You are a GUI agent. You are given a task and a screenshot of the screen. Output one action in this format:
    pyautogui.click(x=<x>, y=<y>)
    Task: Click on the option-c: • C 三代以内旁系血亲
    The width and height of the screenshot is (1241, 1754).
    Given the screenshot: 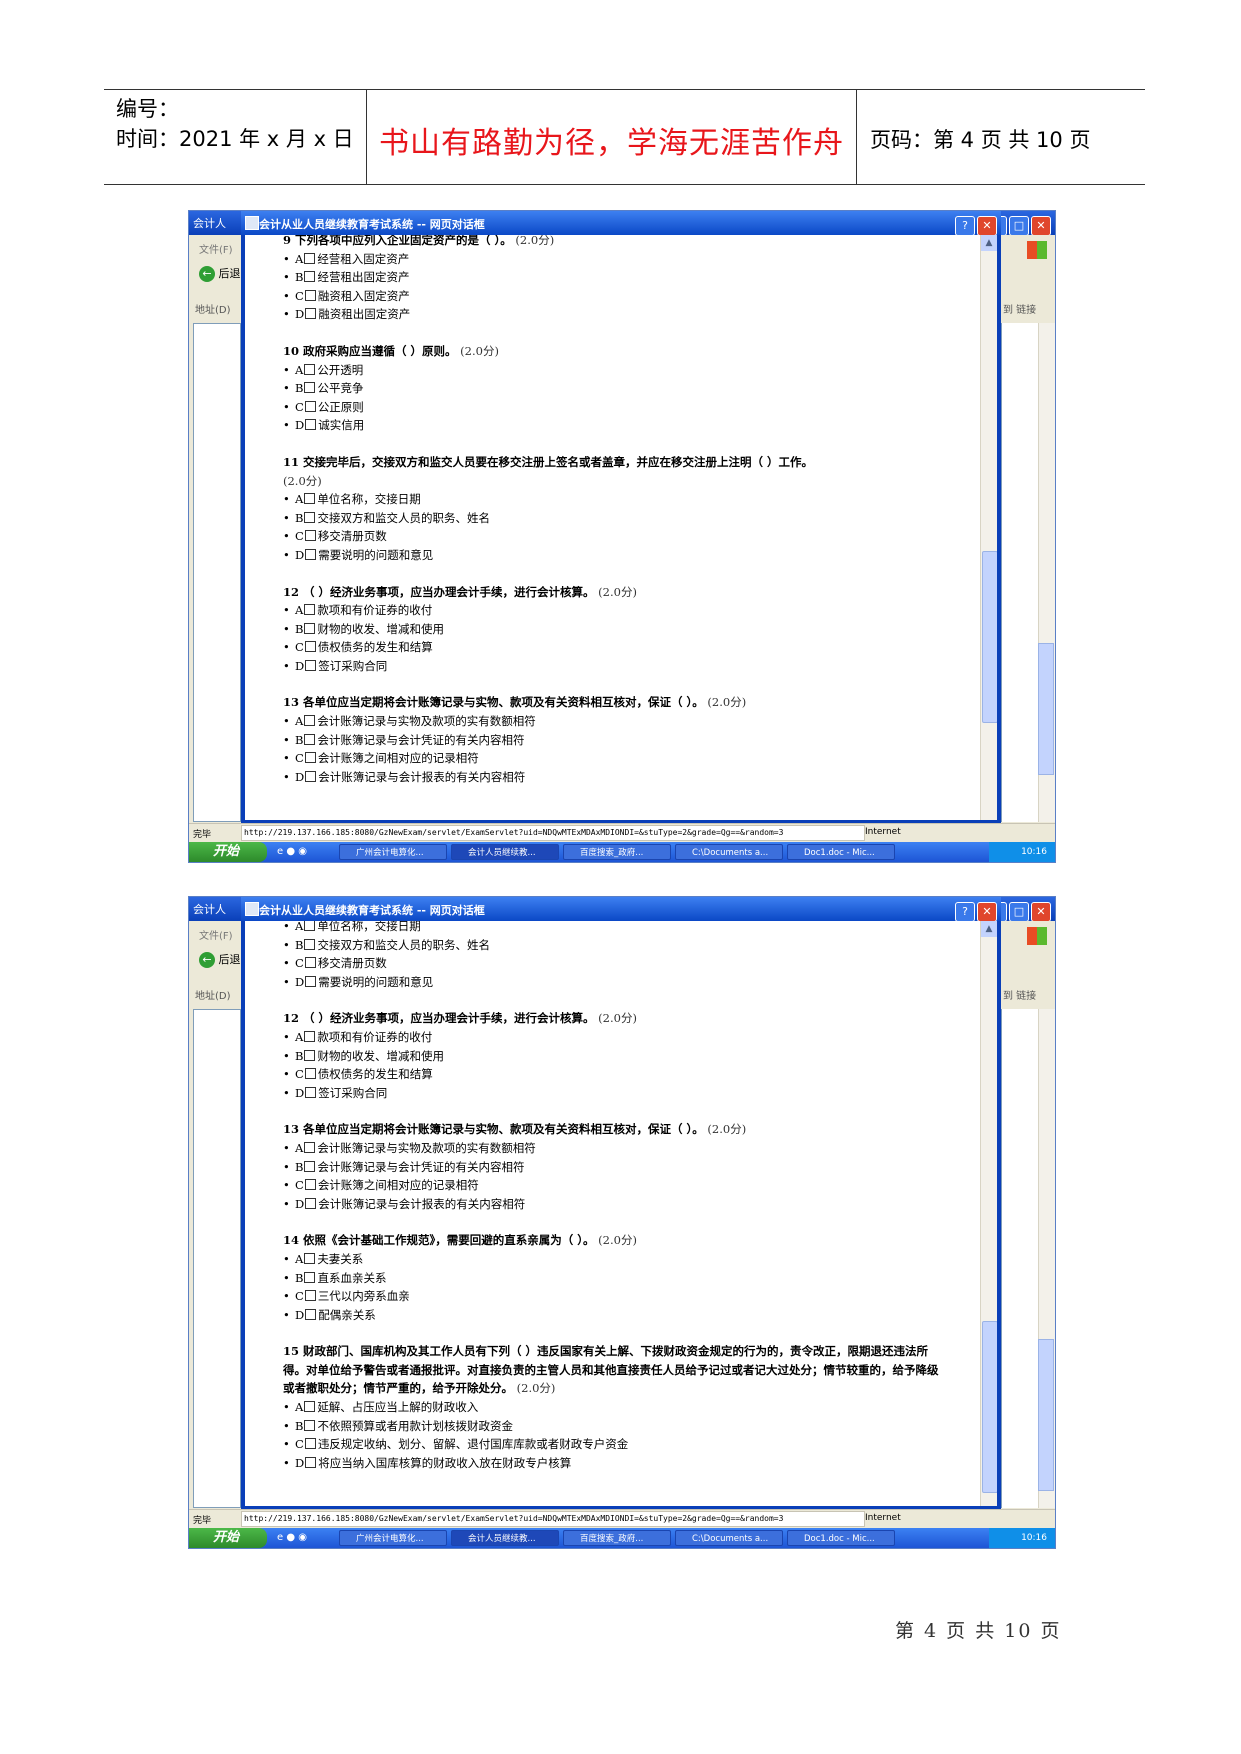 What is the action you would take?
    pyautogui.click(x=615, y=1296)
    